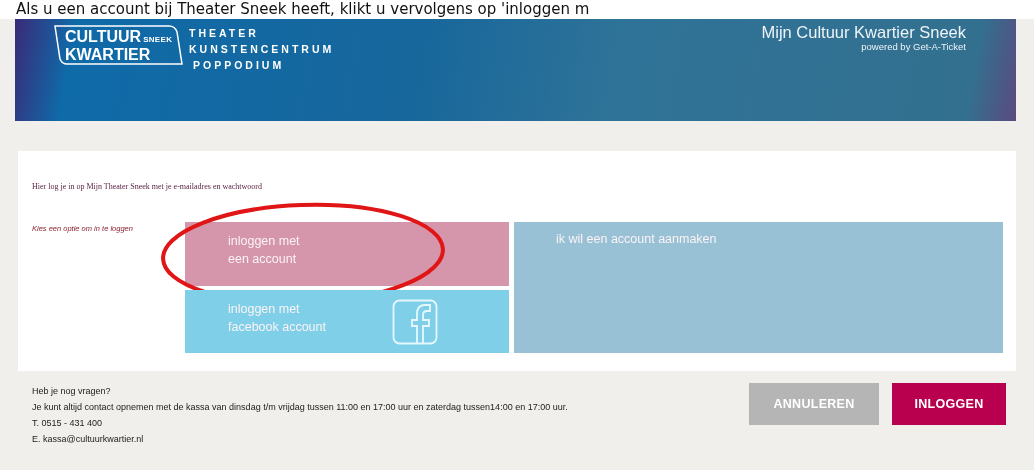 Image resolution: width=1034 pixels, height=470 pixels. Describe the element at coordinates (415, 322) in the screenshot. I see `facebook-icon` at that location.